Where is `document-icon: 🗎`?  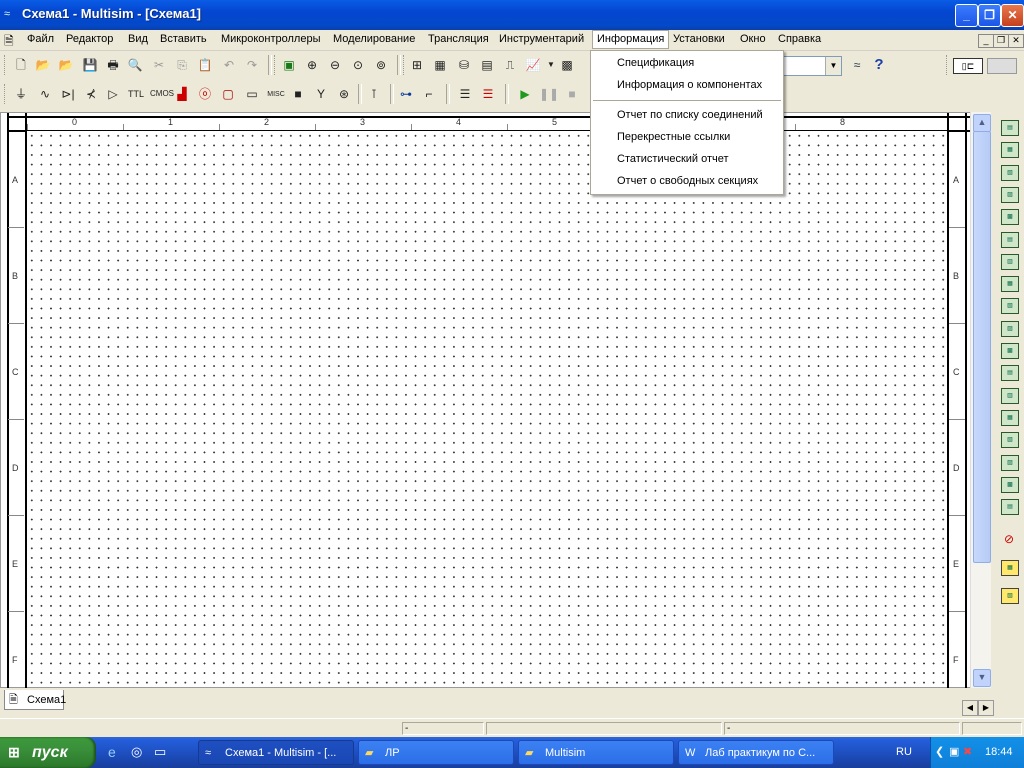 document-icon: 🗎 is located at coordinates (9, 42).